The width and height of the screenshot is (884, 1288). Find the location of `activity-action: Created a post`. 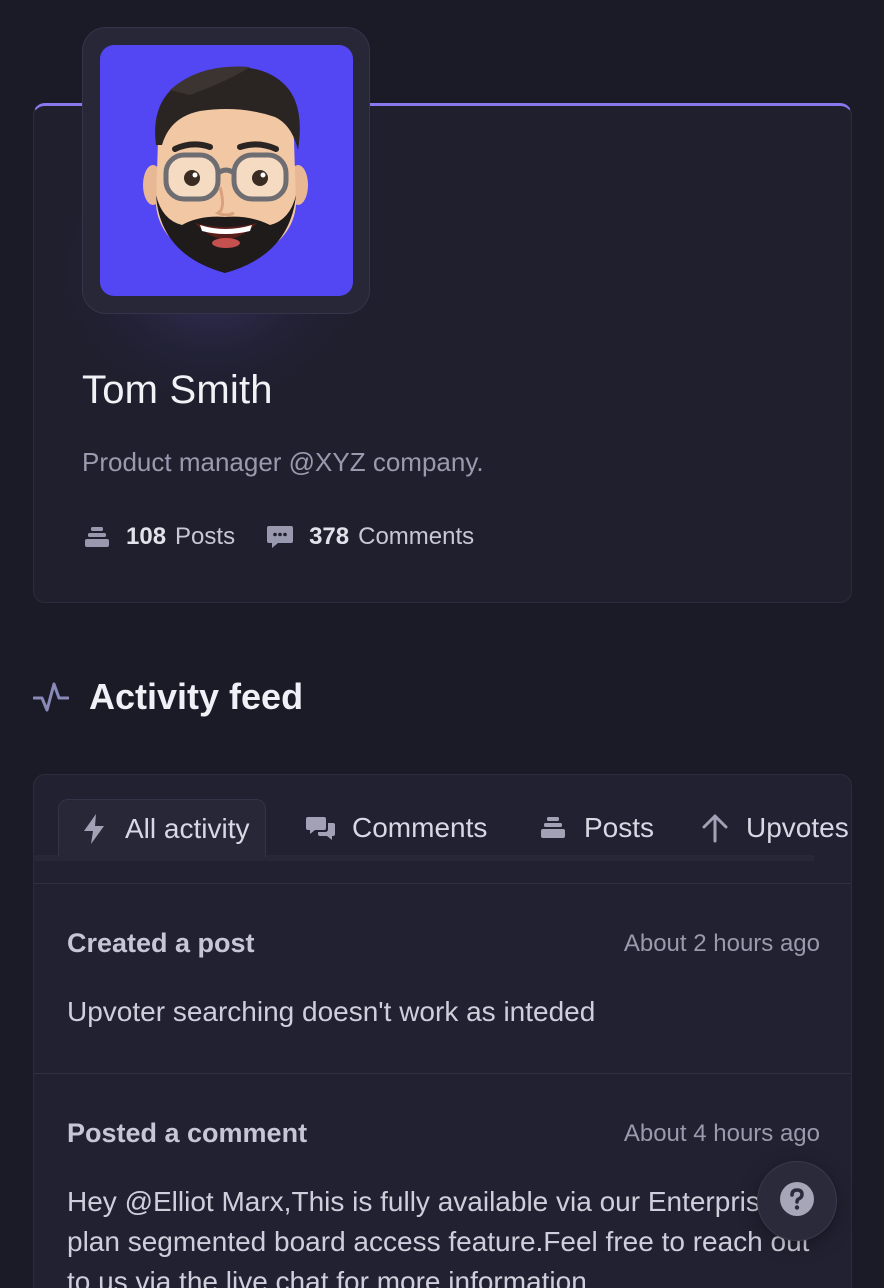

activity-action: Created a post is located at coordinates (161, 943).